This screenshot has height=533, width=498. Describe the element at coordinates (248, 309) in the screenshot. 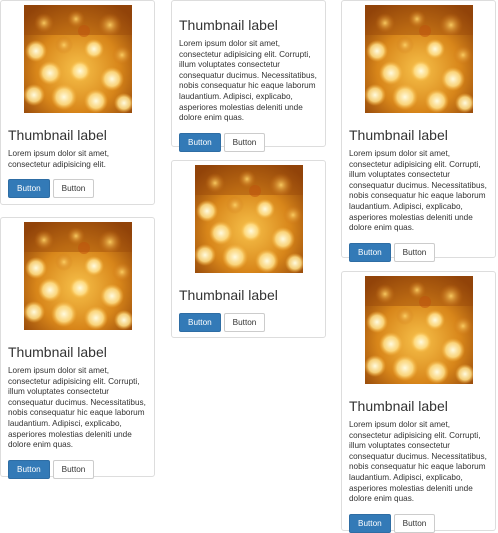

I see `thumbnail-caption: Thumbnail label Button Button` at that location.